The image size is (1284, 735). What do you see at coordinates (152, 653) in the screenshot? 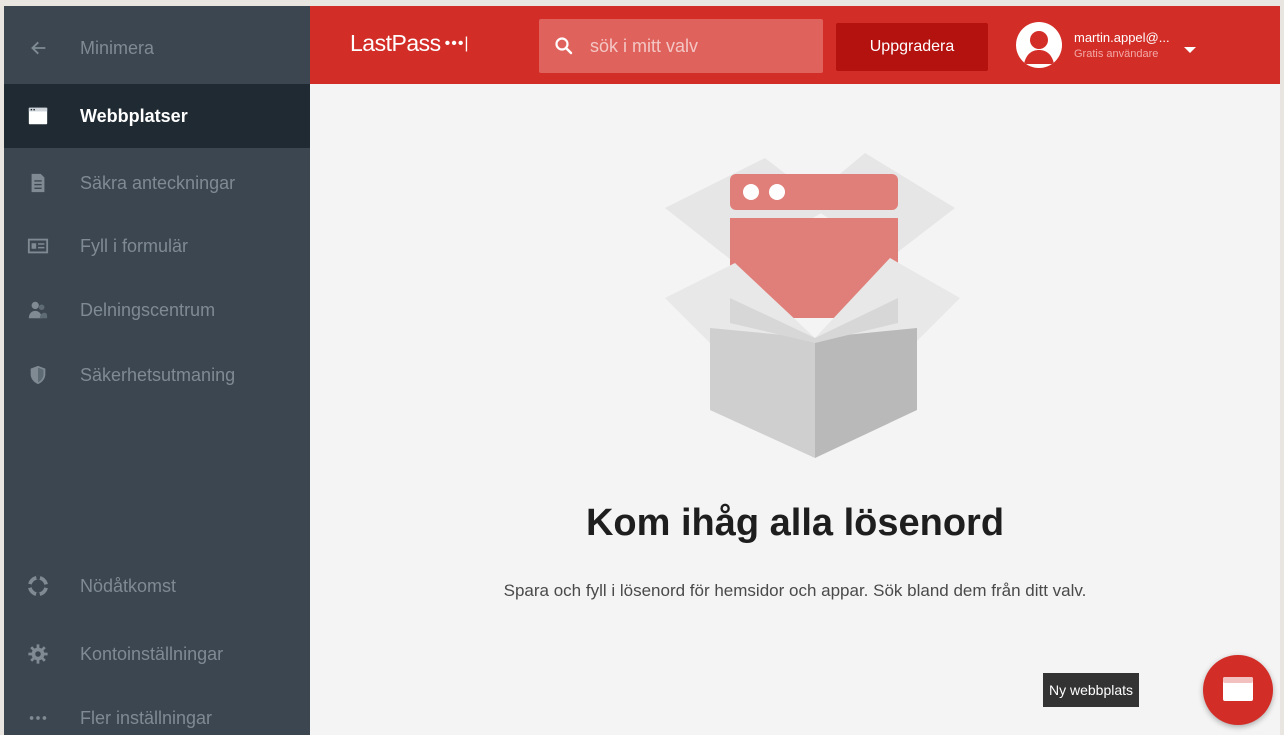
I see `sidebar-item-label: Kontoinställningar` at bounding box center [152, 653].